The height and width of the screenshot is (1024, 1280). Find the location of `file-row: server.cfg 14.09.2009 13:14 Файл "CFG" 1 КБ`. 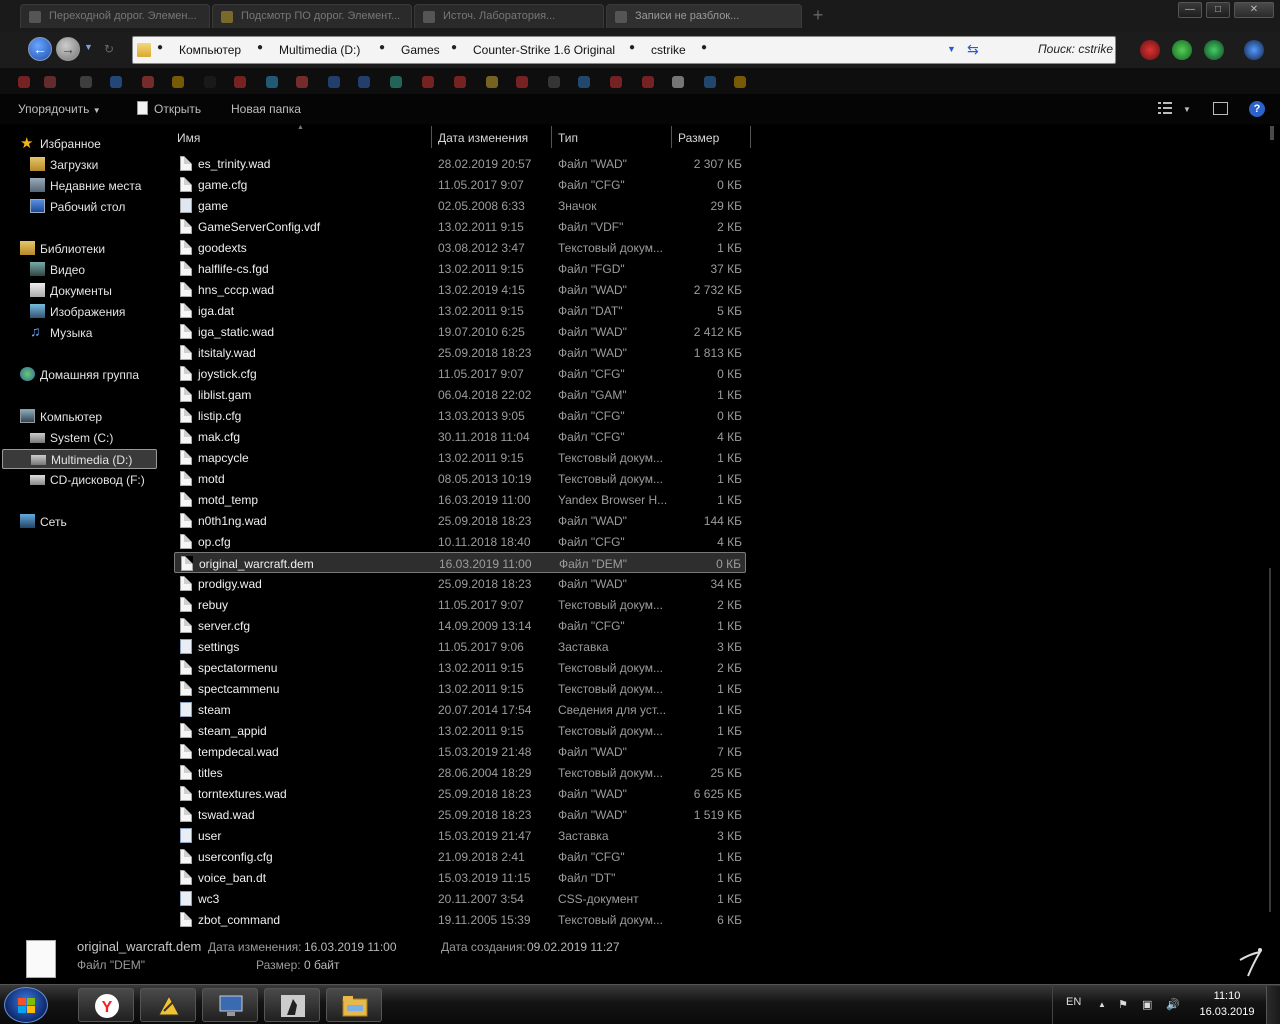

file-row: server.cfg 14.09.2009 13:14 Файл "CFG" 1 КБ is located at coordinates (460, 625).